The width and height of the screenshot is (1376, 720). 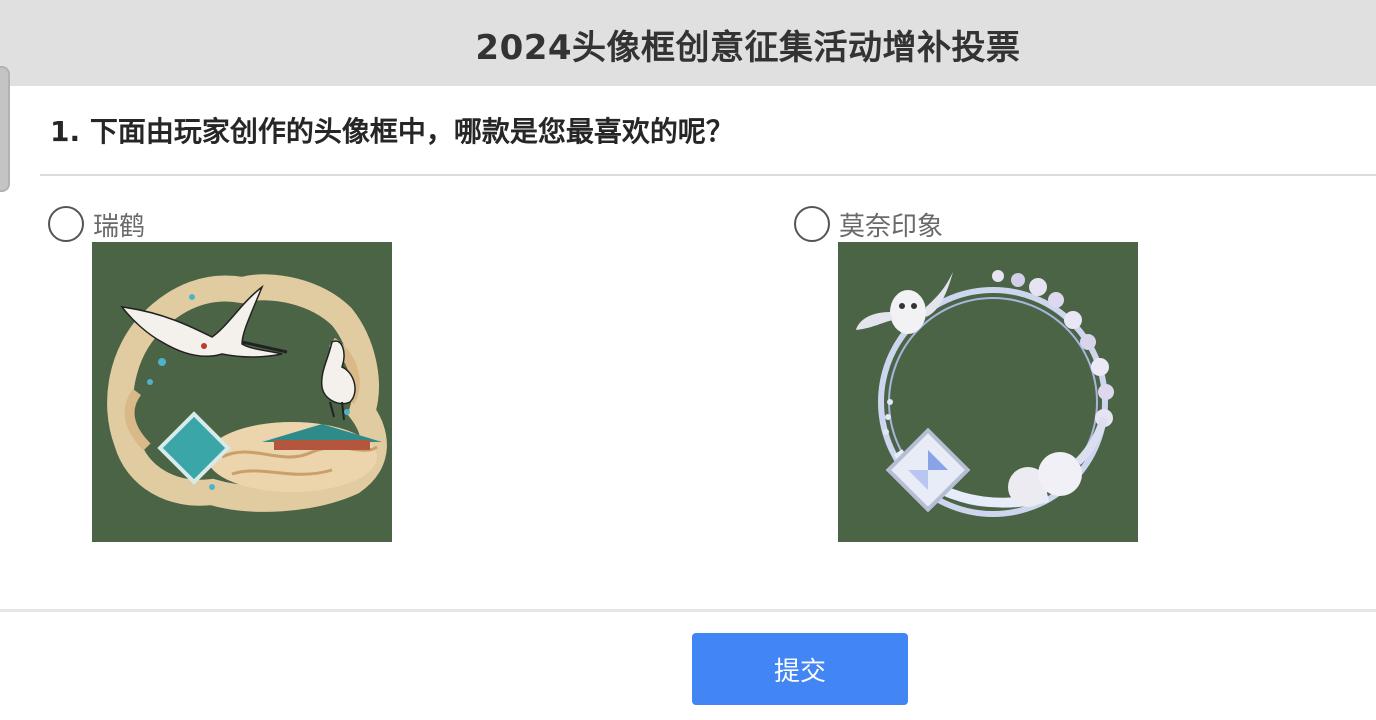 What do you see at coordinates (748, 48) in the screenshot?
I see `page-title: 2024头像框创意征集活动增补投票` at bounding box center [748, 48].